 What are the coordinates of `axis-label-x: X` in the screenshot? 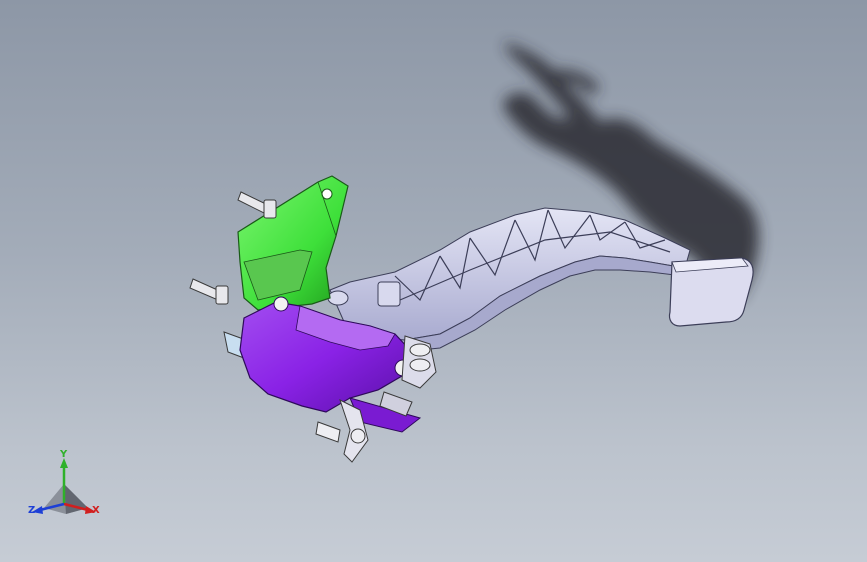 It's located at (96, 510).